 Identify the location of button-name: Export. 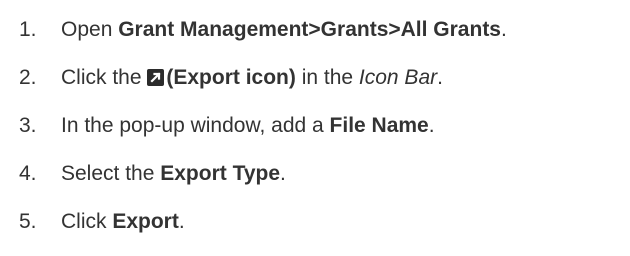
(145, 221).